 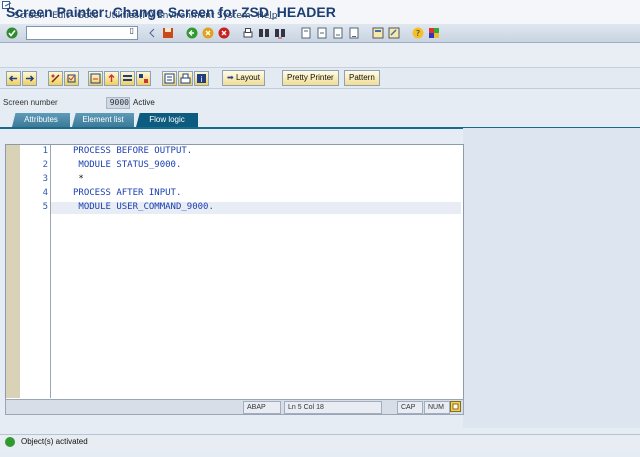 I want to click on find-next-icon, so click(x=280, y=33).